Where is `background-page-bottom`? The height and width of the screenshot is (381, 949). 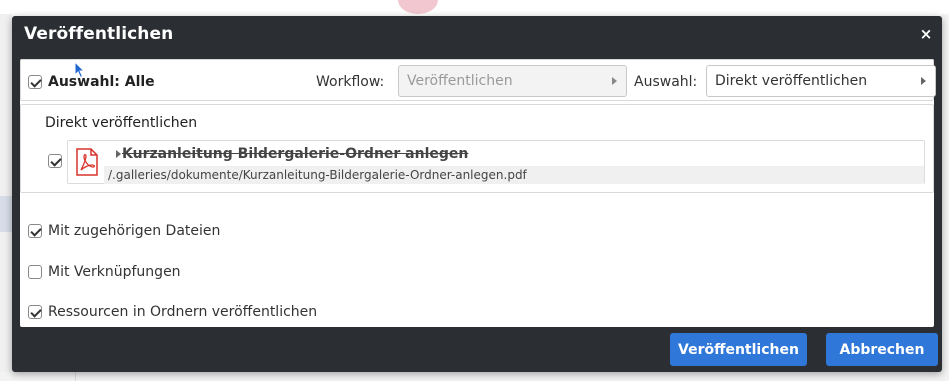
background-page-bottom is located at coordinates (474, 376).